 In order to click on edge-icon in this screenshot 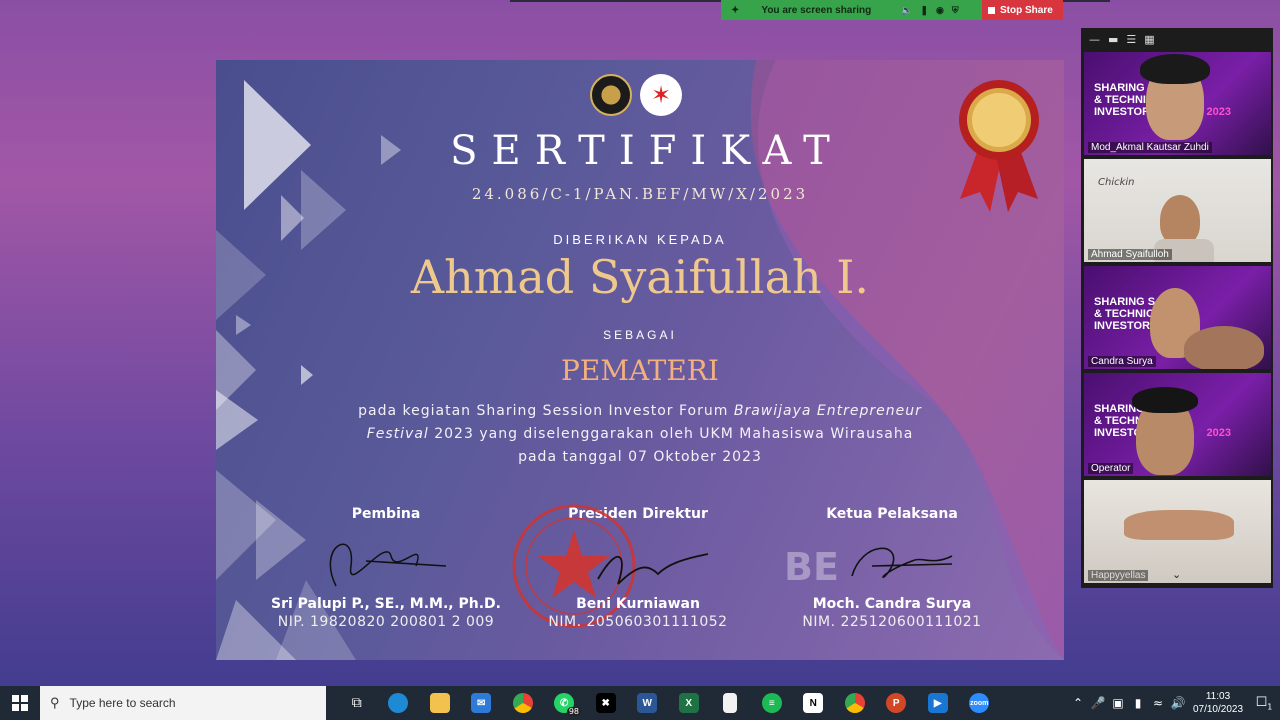, I will do `click(398, 703)`.